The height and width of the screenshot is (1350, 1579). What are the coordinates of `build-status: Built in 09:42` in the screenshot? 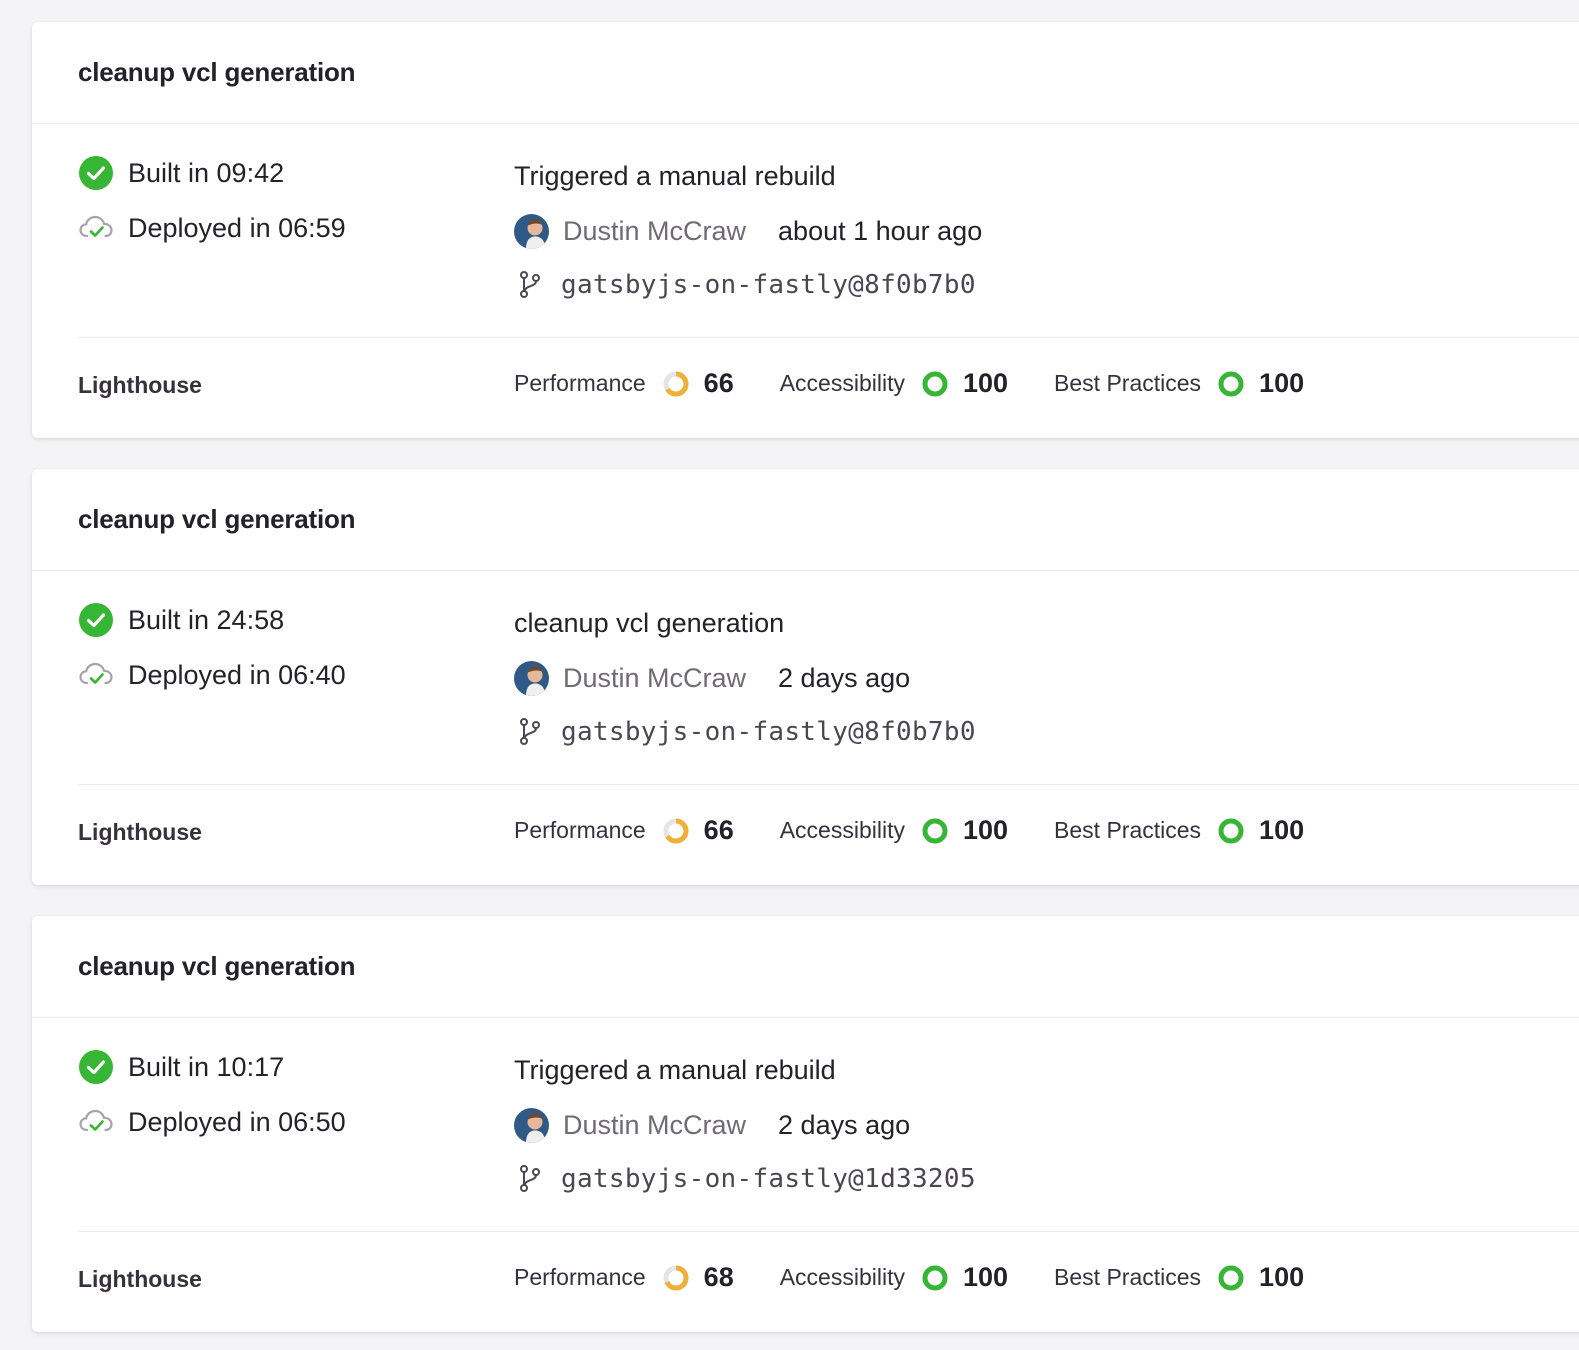 It's located at (181, 173).